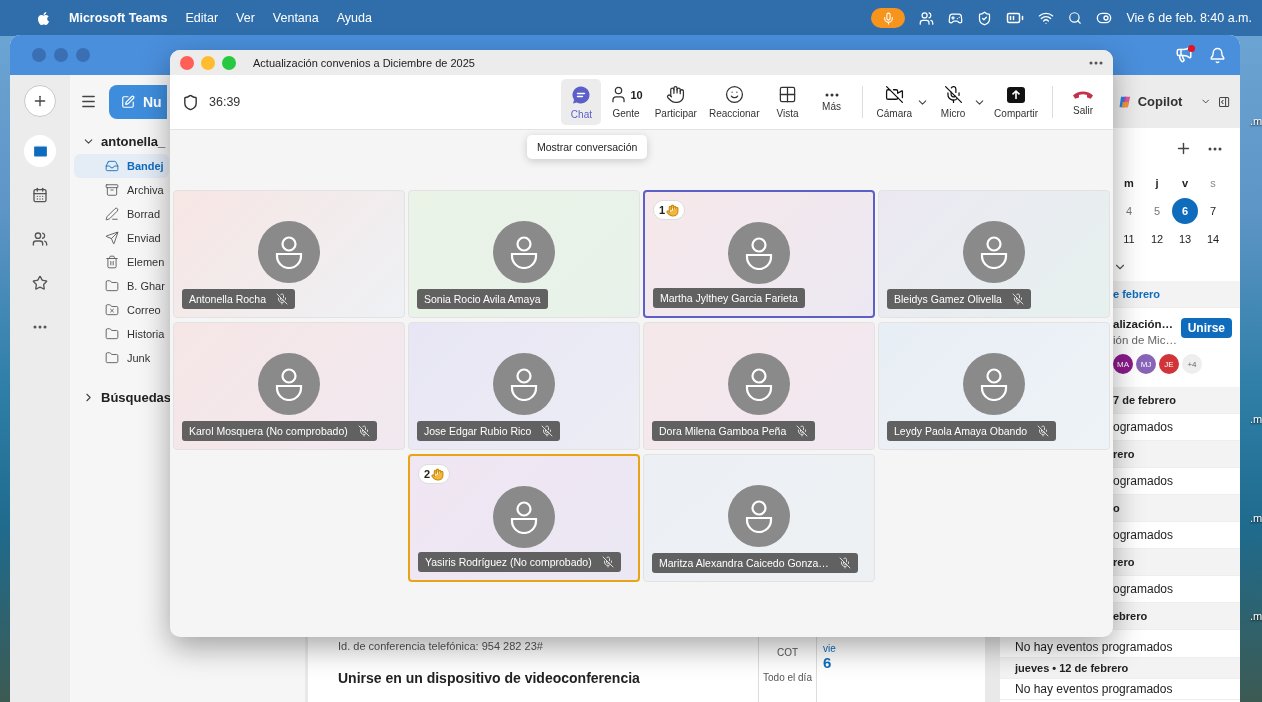  Describe the element at coordinates (723, 431) in the screenshot. I see `participant-name: Dora Milena Gamboa Peña` at that location.